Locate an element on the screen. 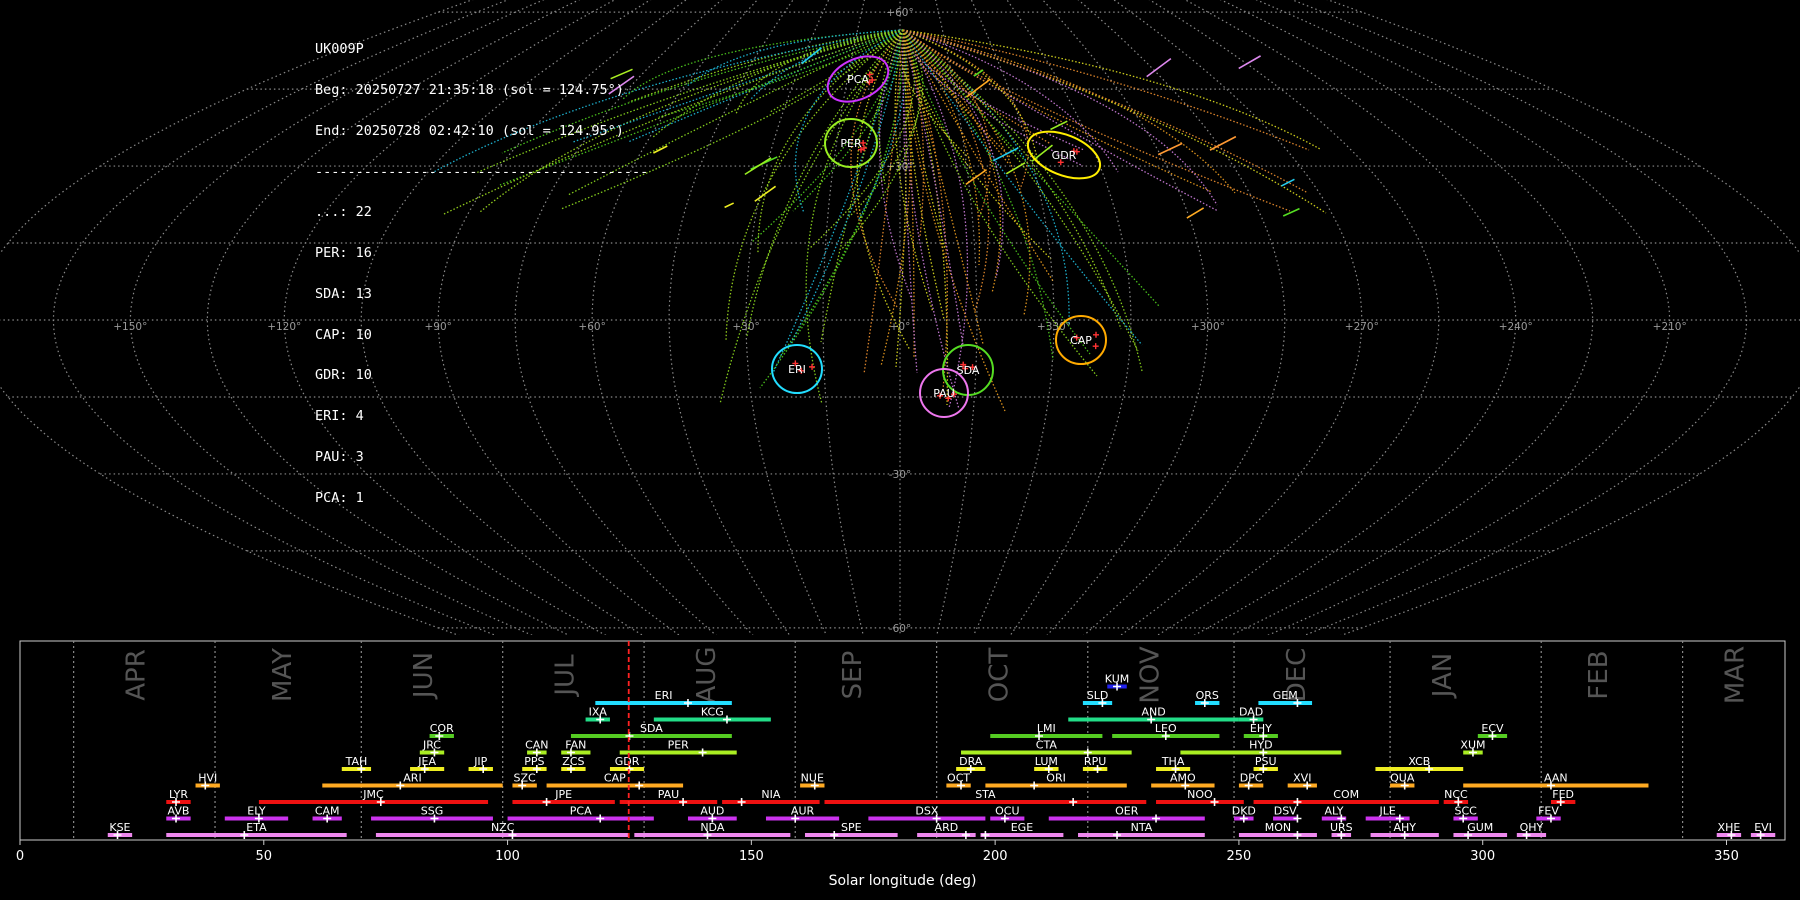 This screenshot has width=1800, height=900. shower-label: XUM is located at coordinates (1472, 745).